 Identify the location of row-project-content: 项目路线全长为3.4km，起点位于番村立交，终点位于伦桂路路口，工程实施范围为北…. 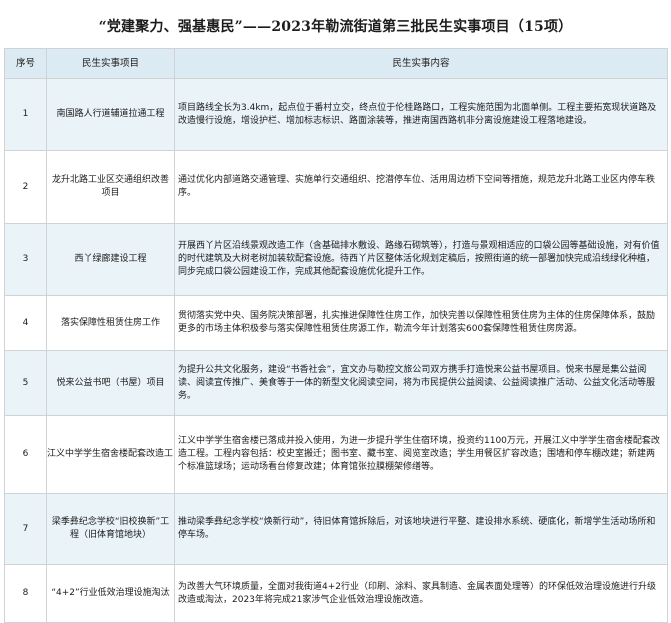
(421, 114).